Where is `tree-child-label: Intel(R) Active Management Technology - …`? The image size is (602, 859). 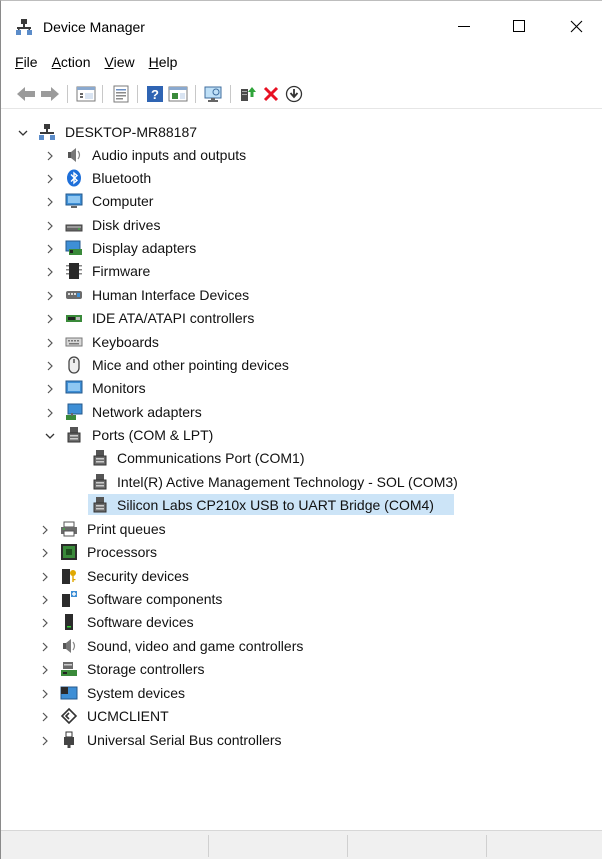
tree-child-label: Intel(R) Active Management Technology - … is located at coordinates (287, 482).